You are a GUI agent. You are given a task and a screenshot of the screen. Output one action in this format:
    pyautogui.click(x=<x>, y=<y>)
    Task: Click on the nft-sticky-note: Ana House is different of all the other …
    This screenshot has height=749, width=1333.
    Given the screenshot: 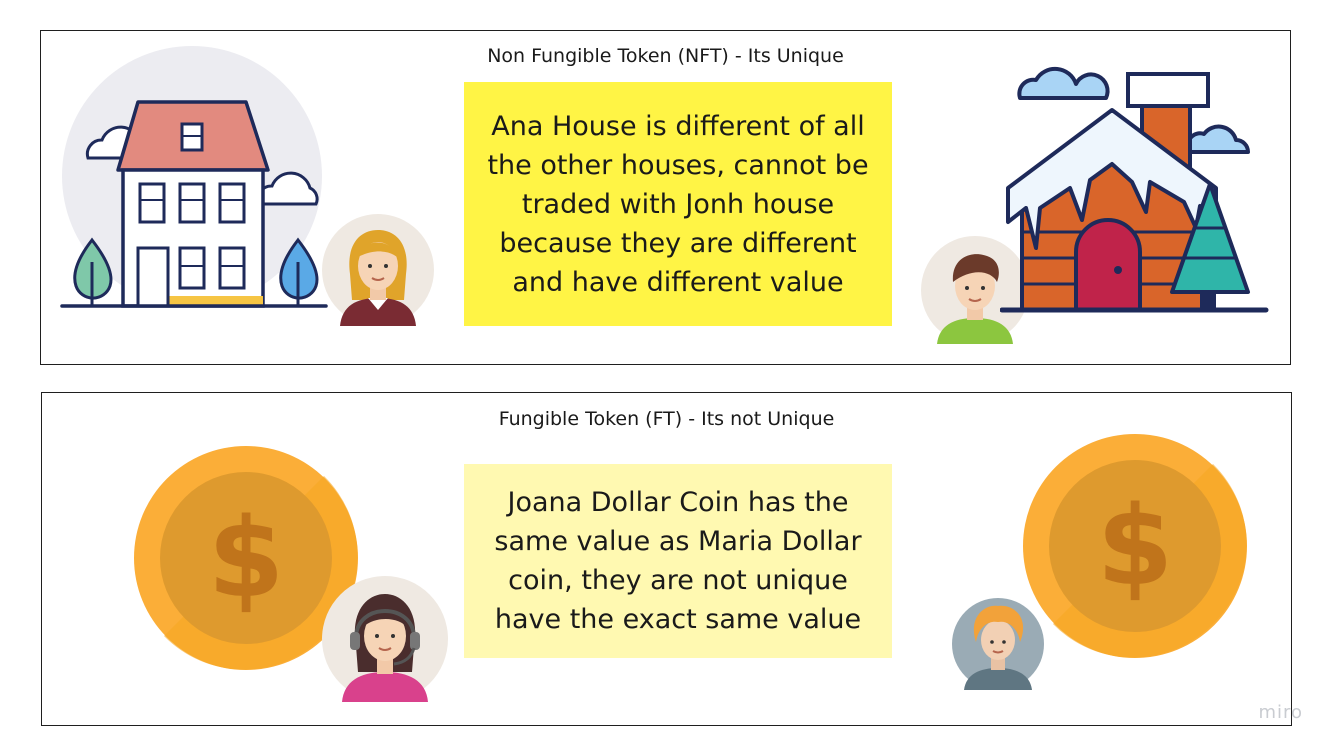 What is the action you would take?
    pyautogui.click(x=678, y=204)
    